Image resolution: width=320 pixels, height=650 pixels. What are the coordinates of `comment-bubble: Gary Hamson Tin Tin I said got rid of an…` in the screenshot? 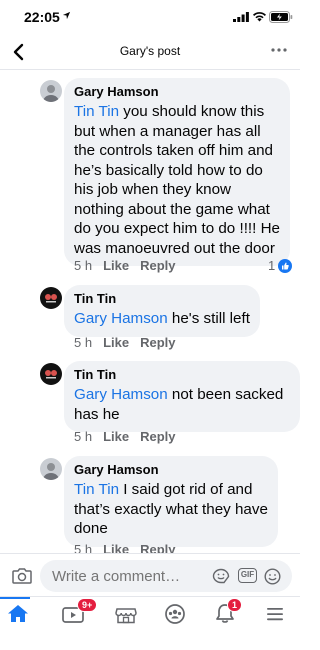 It's located at (171, 501).